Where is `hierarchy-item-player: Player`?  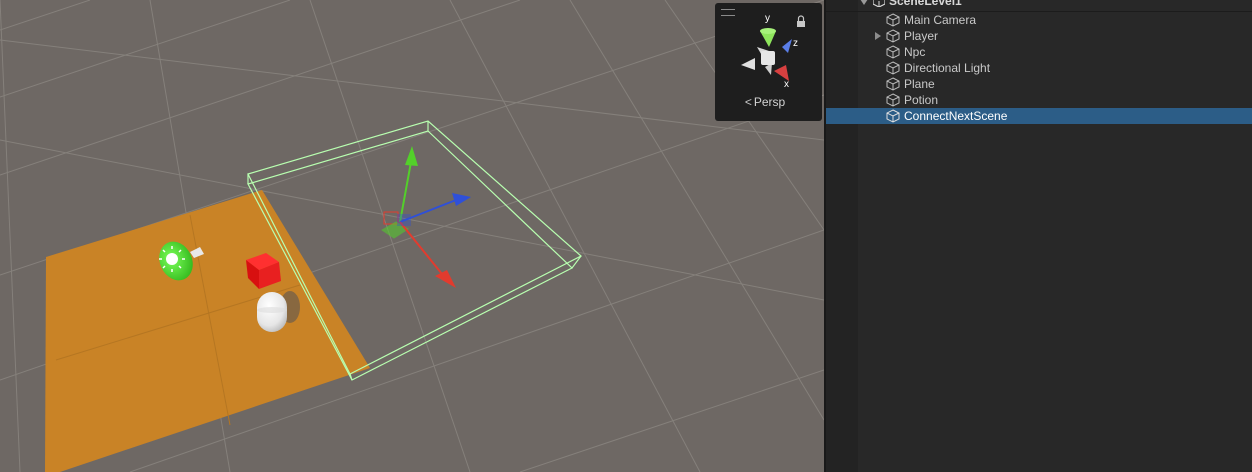 hierarchy-item-player: Player is located at coordinates (1039, 36).